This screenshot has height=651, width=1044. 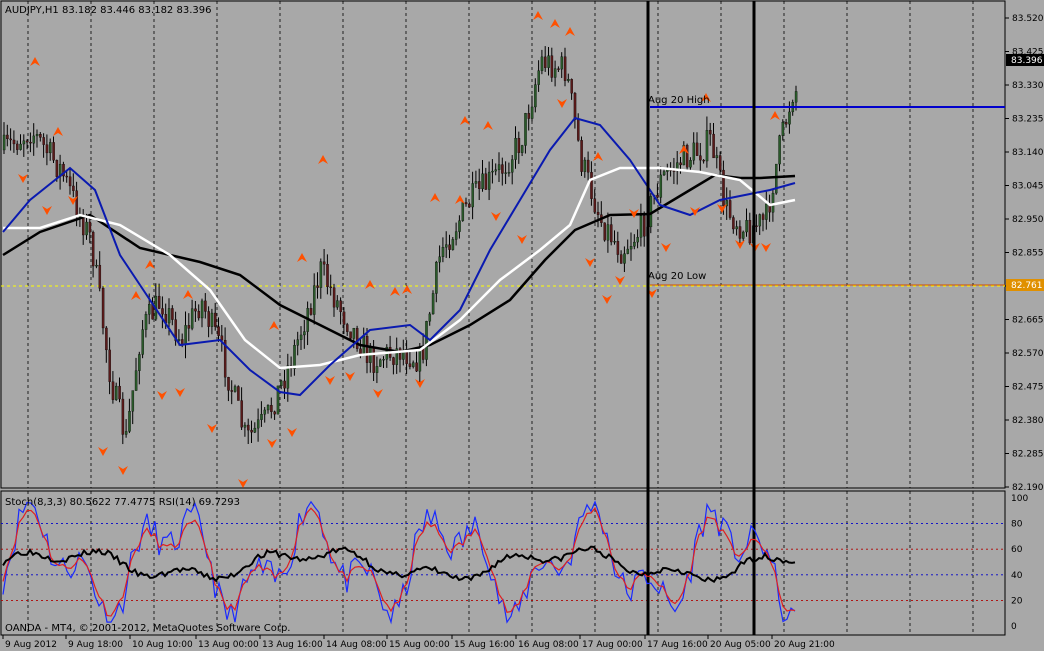 I want to click on price-tick-label: 82.380, so click(x=1028, y=421).